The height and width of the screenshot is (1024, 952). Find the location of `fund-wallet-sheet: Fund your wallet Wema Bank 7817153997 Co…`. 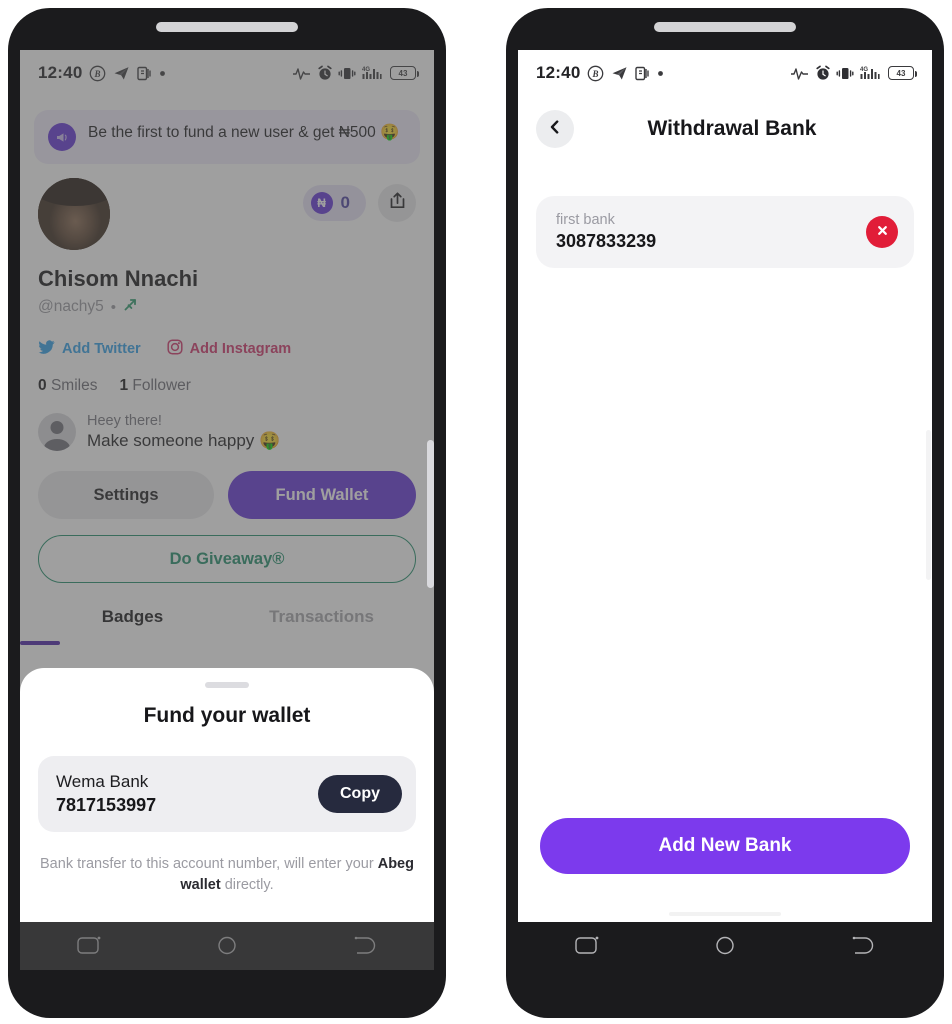

fund-wallet-sheet: Fund your wallet Wema Bank 7817153997 Co… is located at coordinates (227, 794).